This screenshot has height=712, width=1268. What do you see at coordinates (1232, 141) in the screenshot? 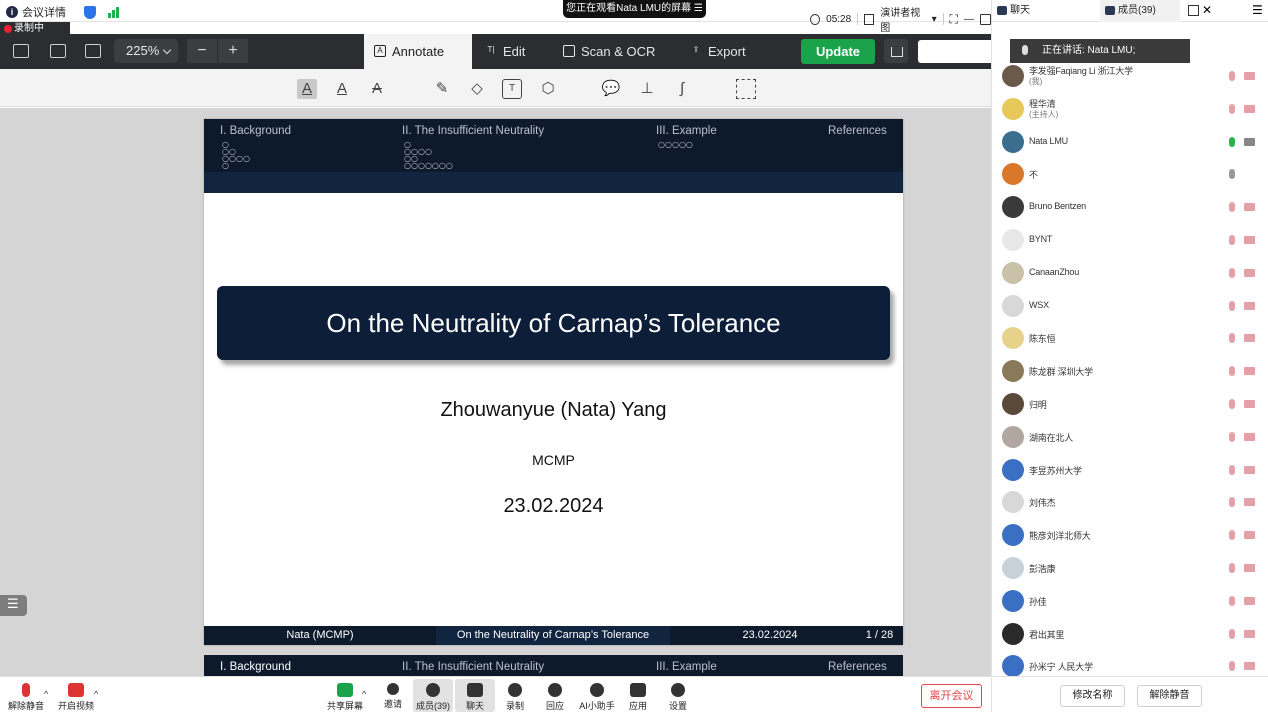
I see `mic-on-icon` at bounding box center [1232, 141].